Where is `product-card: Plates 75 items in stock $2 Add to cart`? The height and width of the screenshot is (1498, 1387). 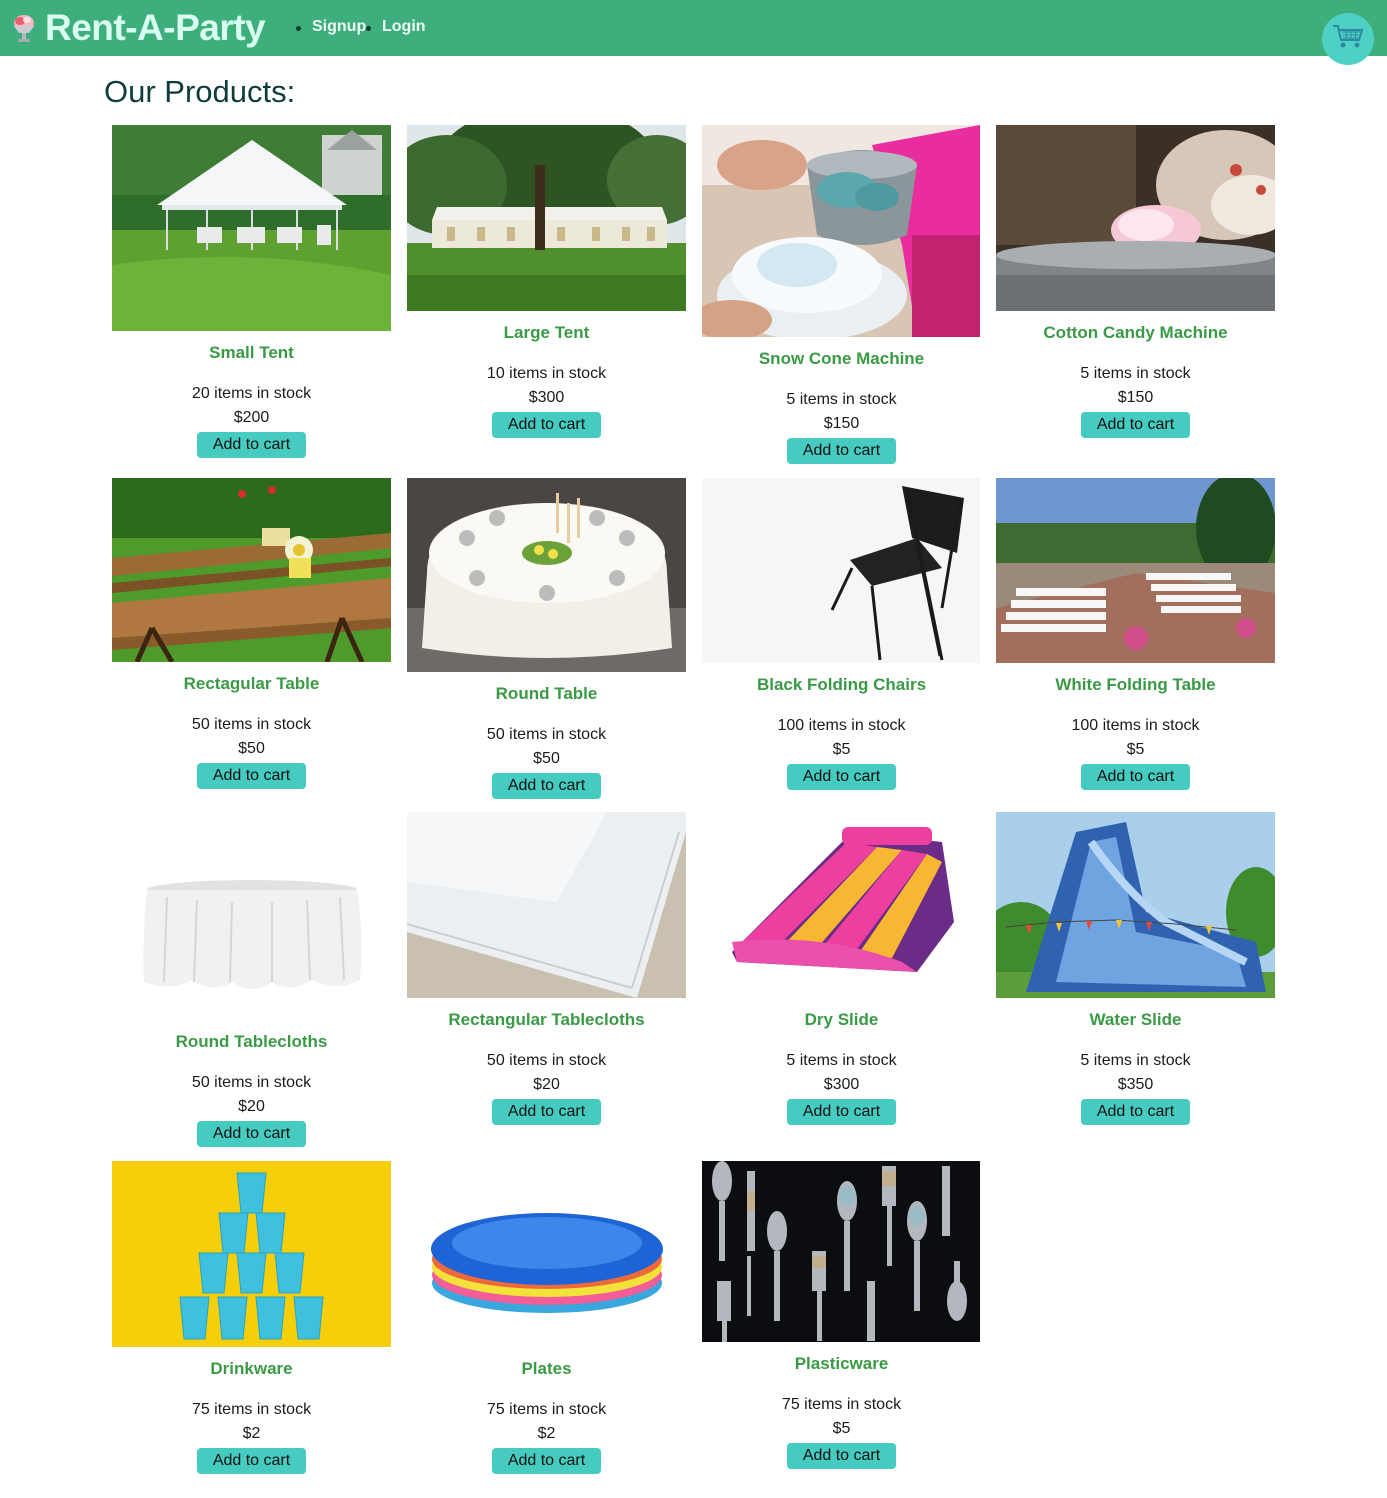 product-card: Plates 75 items in stock $2 Add to cart is located at coordinates (546, 1317).